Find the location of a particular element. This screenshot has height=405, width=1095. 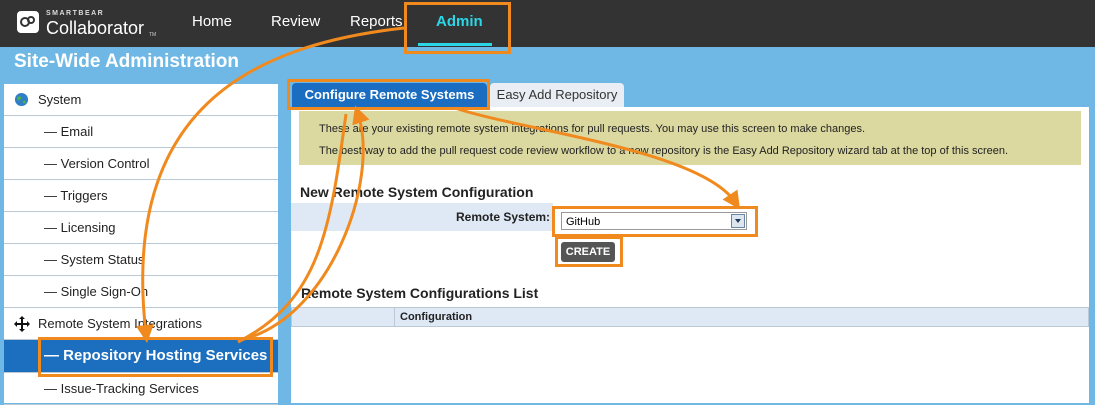

arrow-tab-to-select is located at coordinates (597, 158).